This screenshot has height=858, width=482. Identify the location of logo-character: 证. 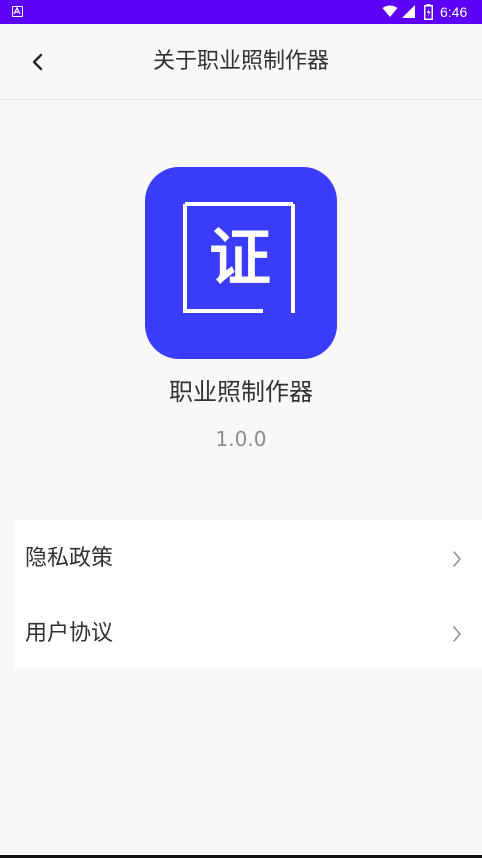
(239, 257).